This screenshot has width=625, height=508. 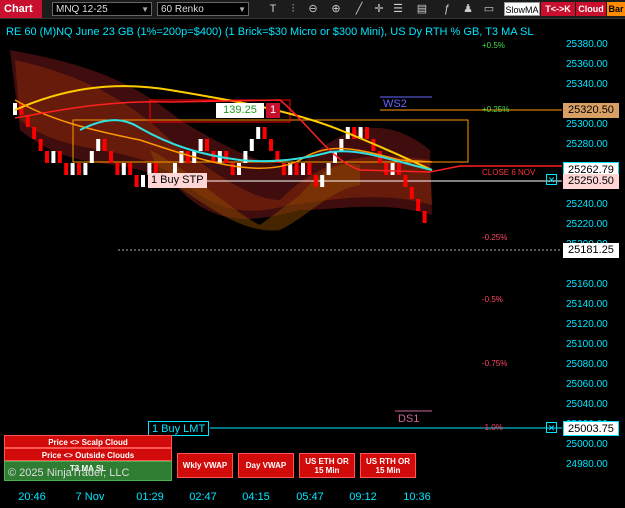 I want to click on wkly-vwap-button: Wkly VWAP, so click(x=205, y=465).